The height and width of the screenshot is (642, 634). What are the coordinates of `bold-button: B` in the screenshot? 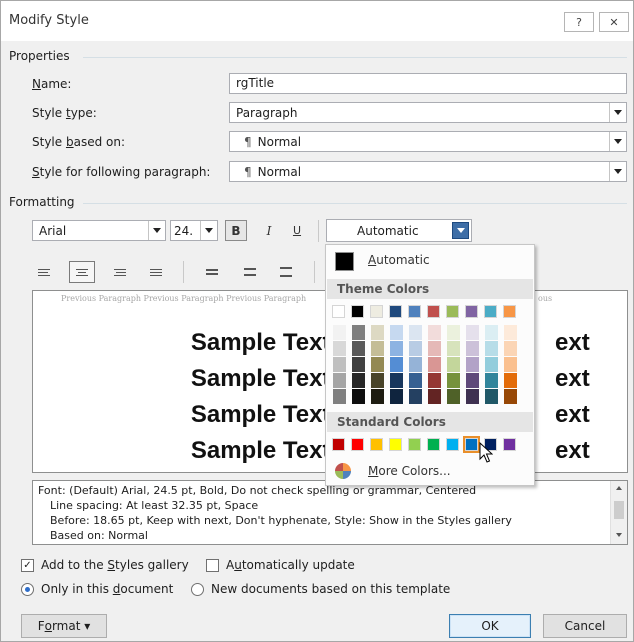 It's located at (236, 230).